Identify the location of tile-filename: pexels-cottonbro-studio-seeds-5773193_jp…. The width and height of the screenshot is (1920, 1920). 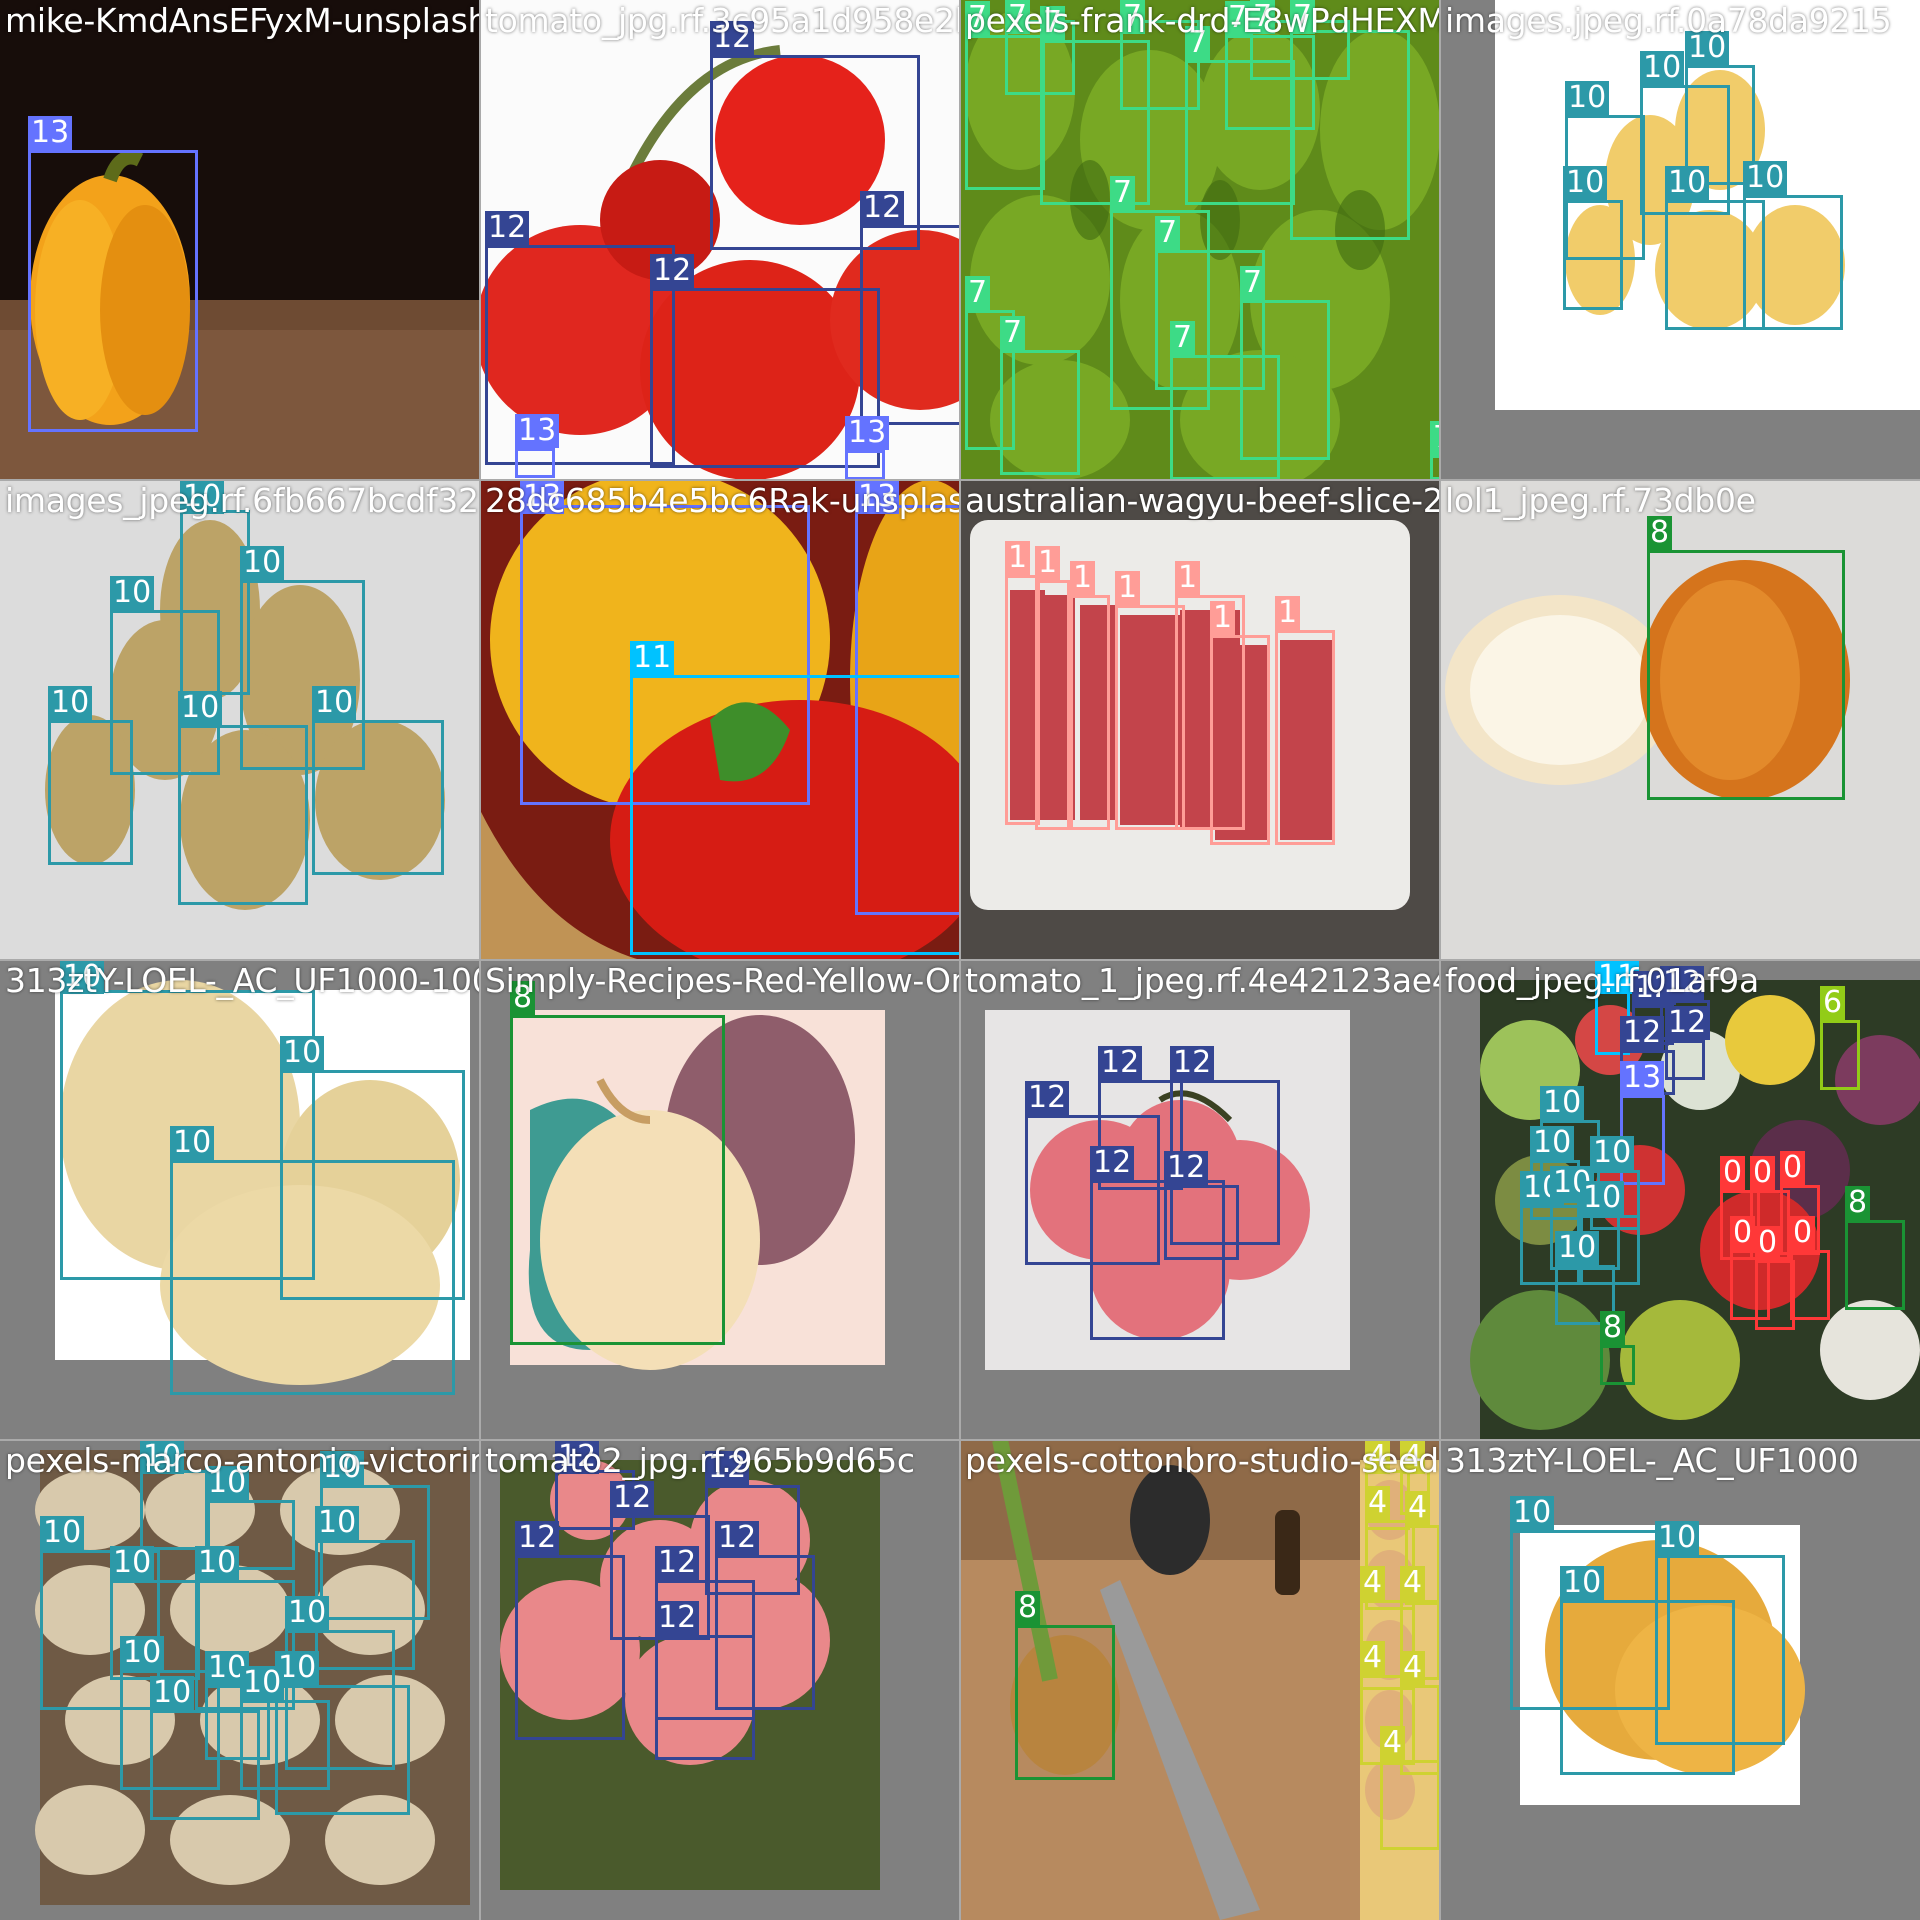
(1202, 1460).